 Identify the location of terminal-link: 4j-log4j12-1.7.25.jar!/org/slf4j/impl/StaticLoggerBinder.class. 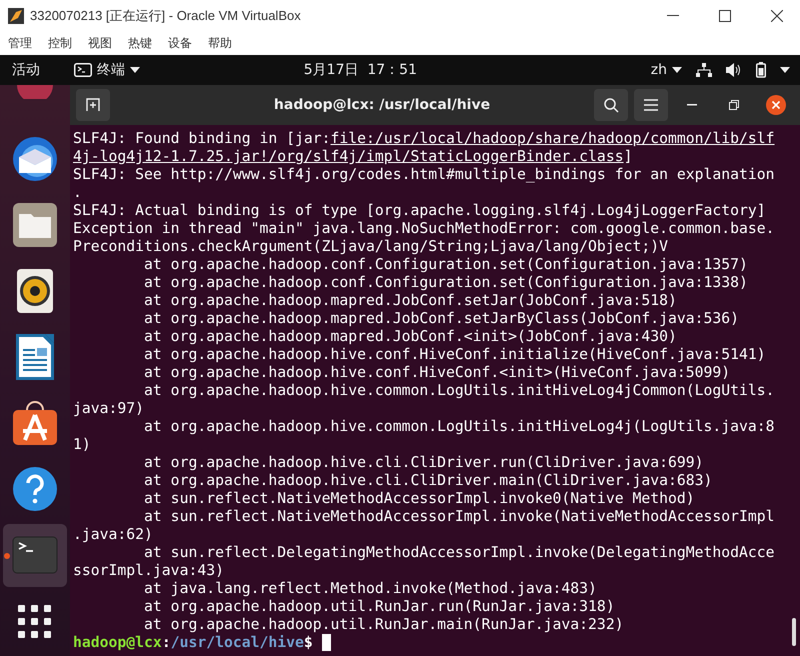
(348, 156).